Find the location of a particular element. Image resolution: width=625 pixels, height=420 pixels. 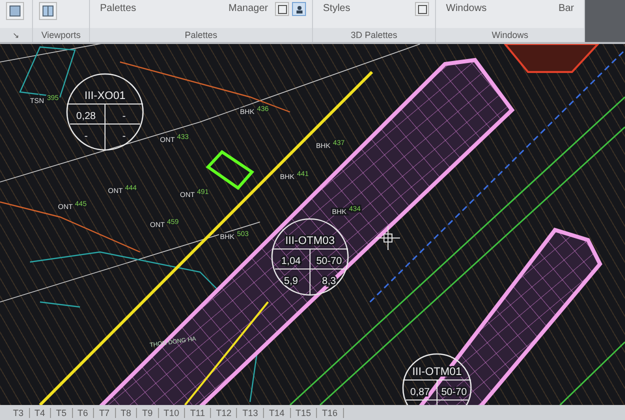

ribbon-overflow-area is located at coordinates (605, 21).